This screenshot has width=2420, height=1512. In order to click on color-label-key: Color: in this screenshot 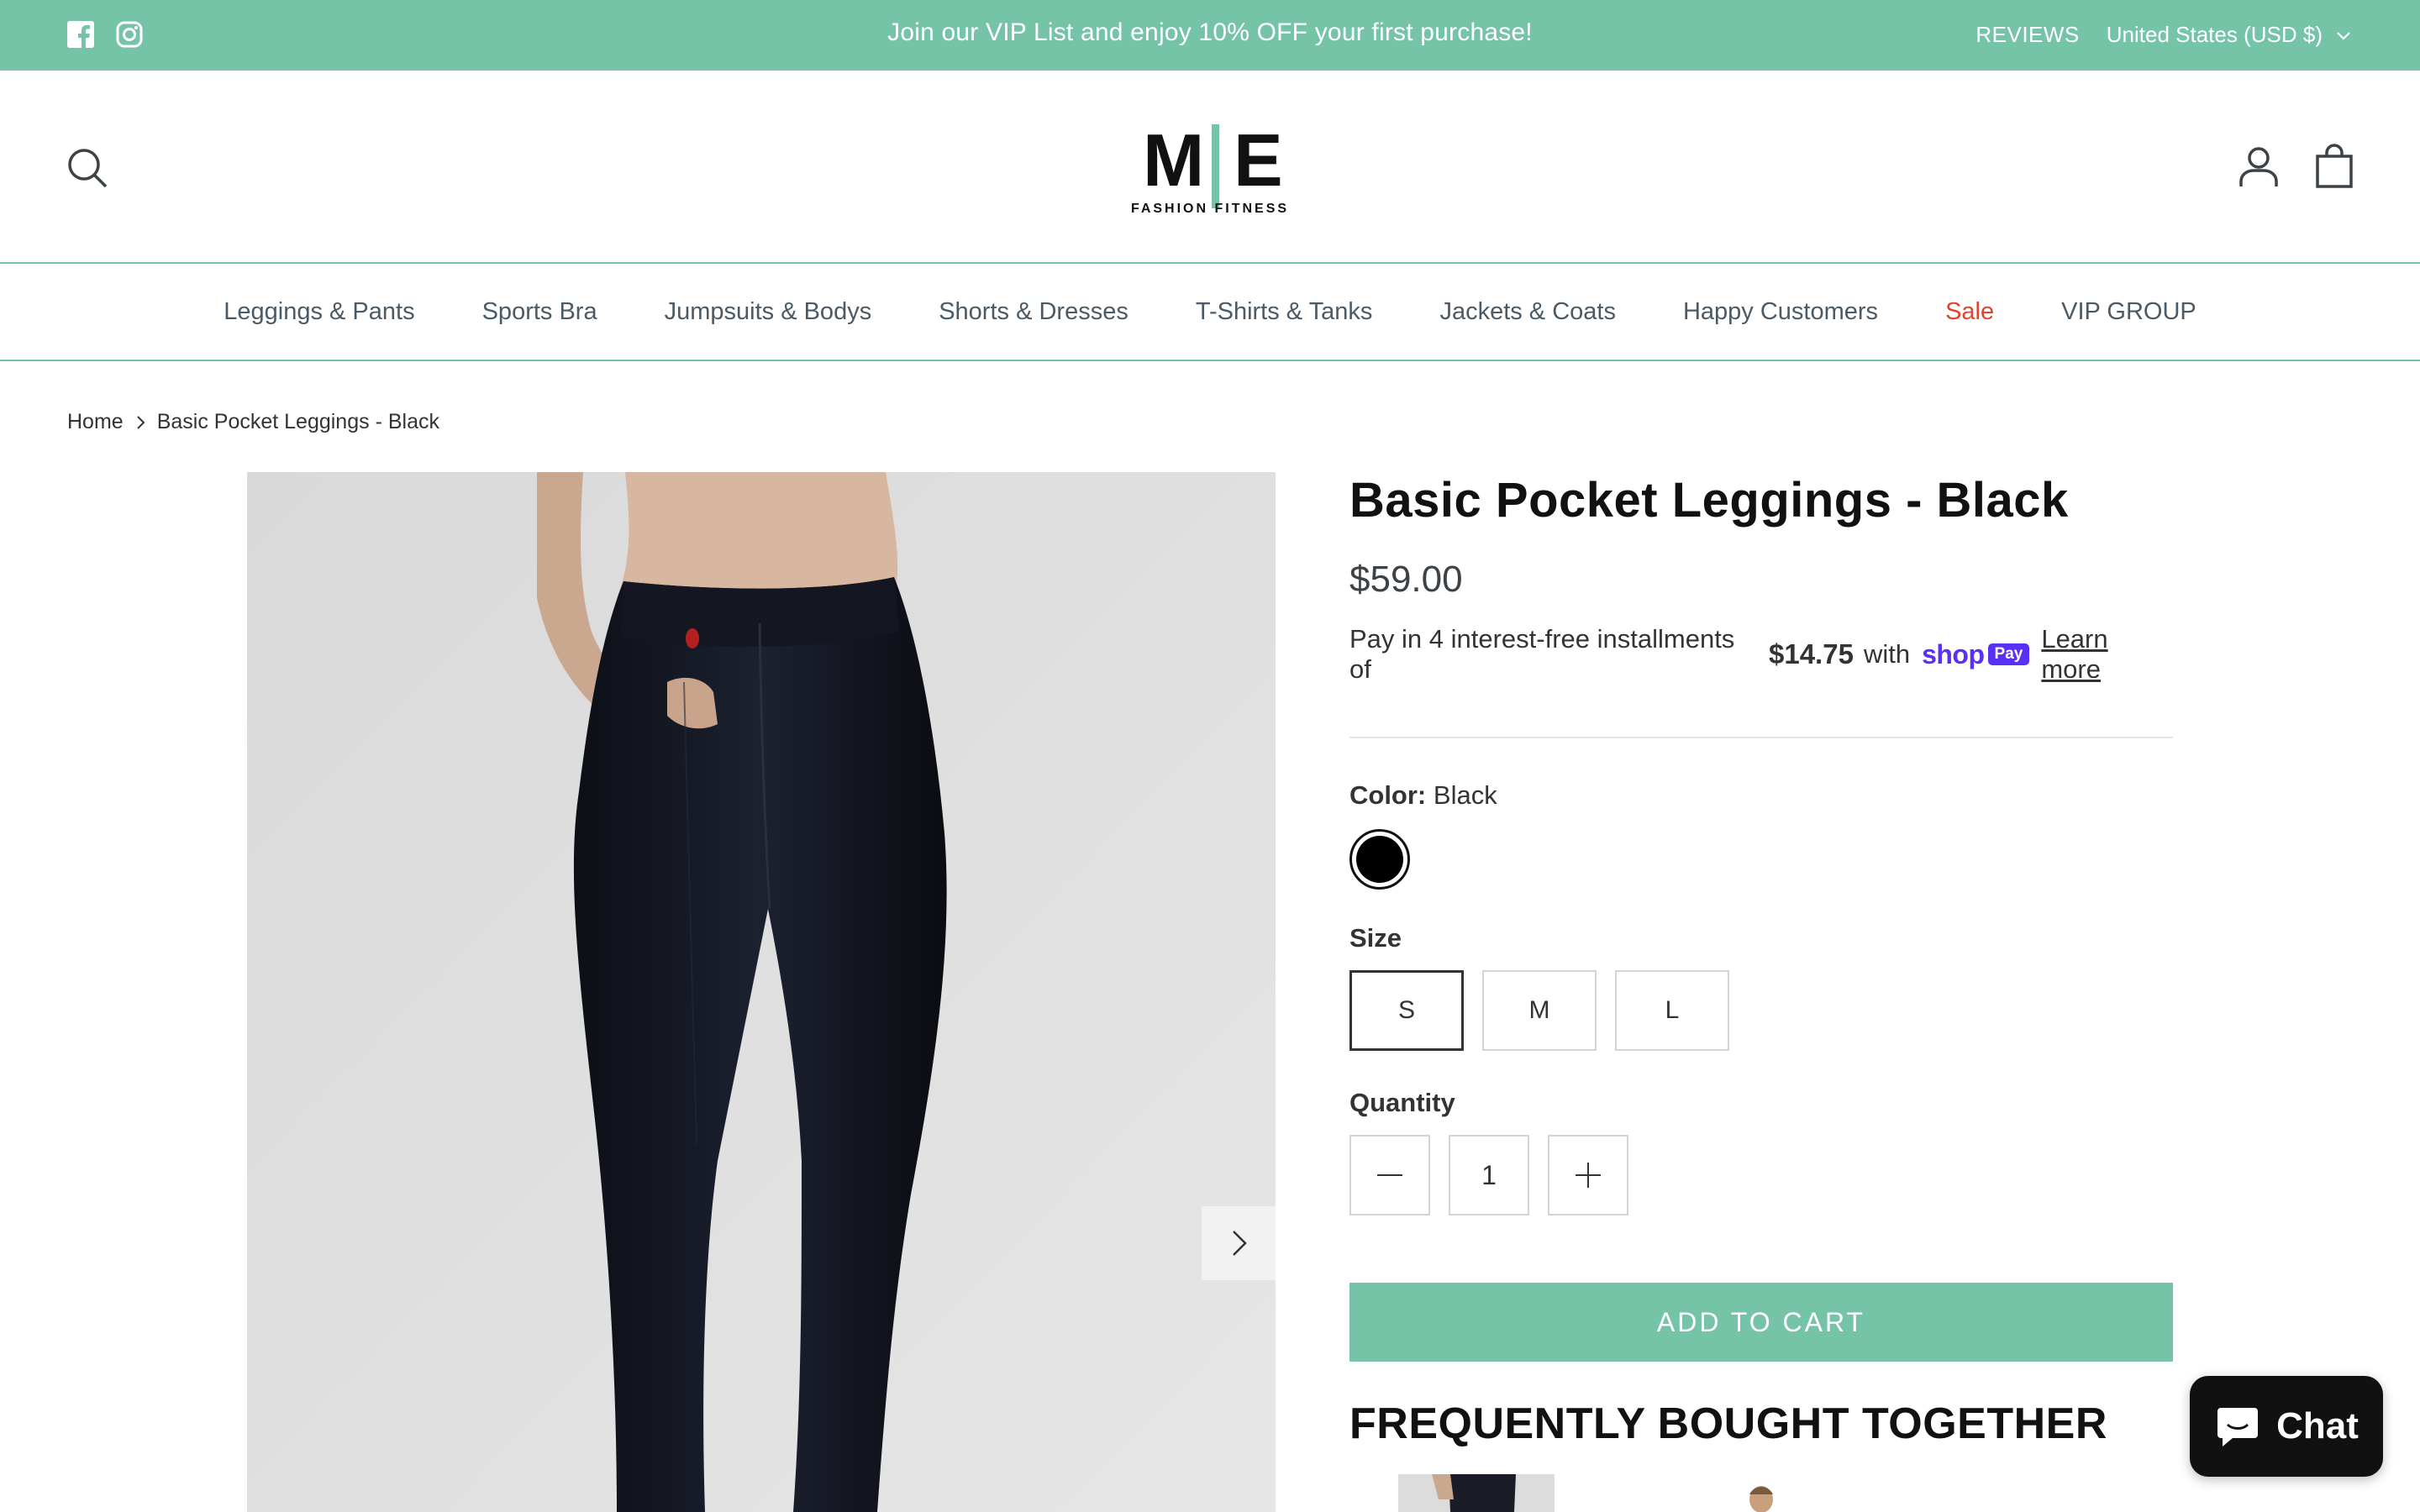, I will do `click(1388, 795)`.